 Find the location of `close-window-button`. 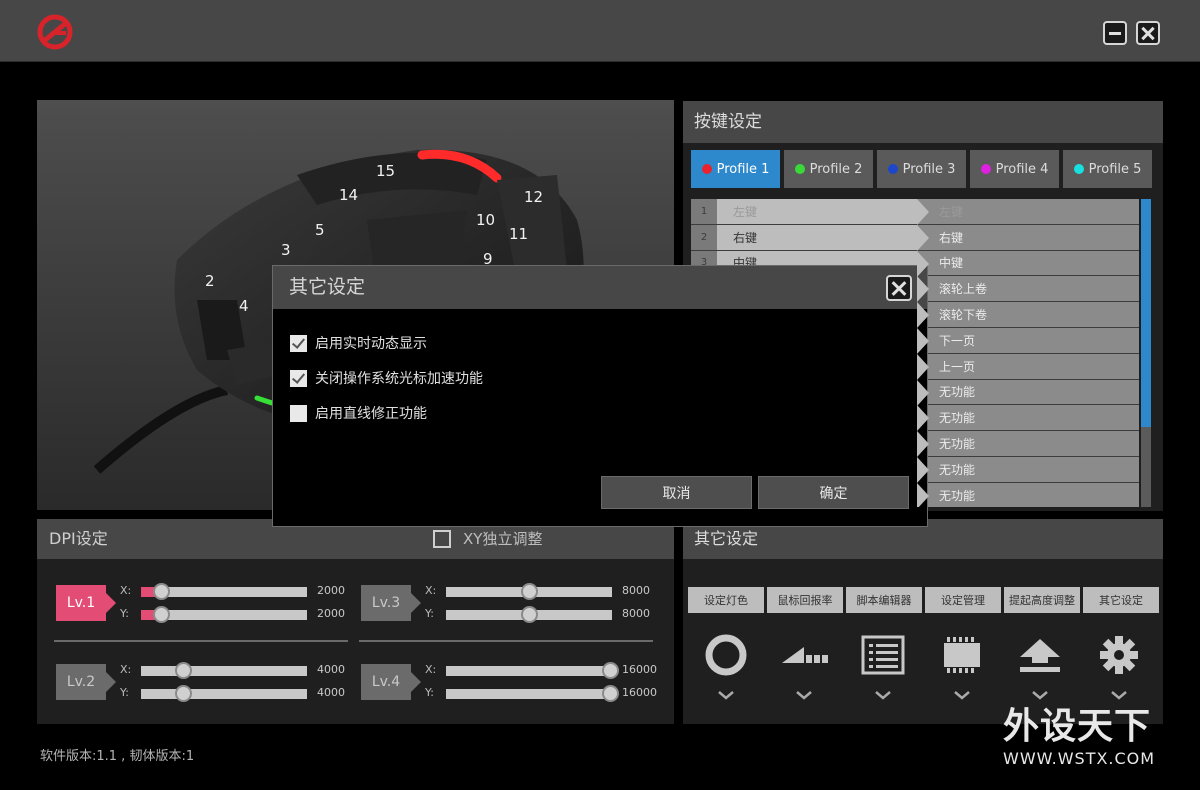

close-window-button is located at coordinates (1148, 33).